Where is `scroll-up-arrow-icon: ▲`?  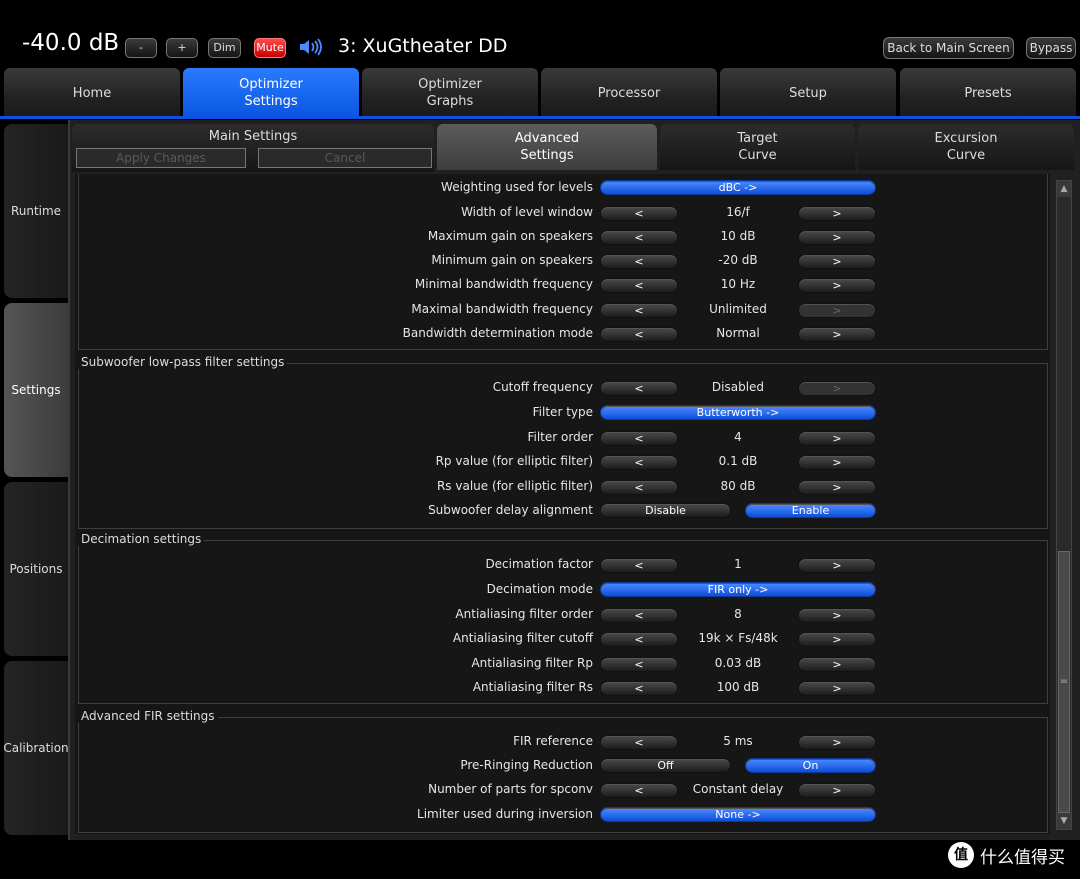 scroll-up-arrow-icon: ▲ is located at coordinates (1064, 189).